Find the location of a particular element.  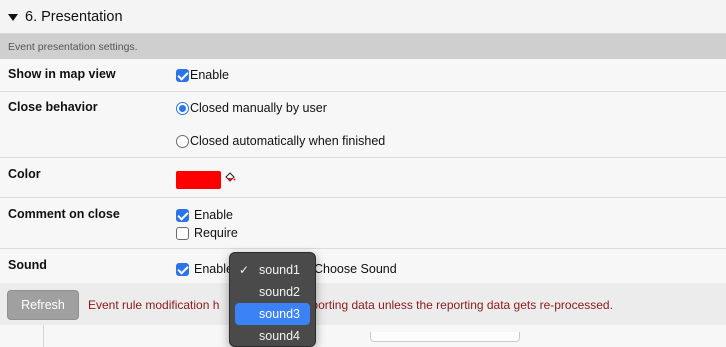

sound-option-label: sound3 is located at coordinates (280, 314).